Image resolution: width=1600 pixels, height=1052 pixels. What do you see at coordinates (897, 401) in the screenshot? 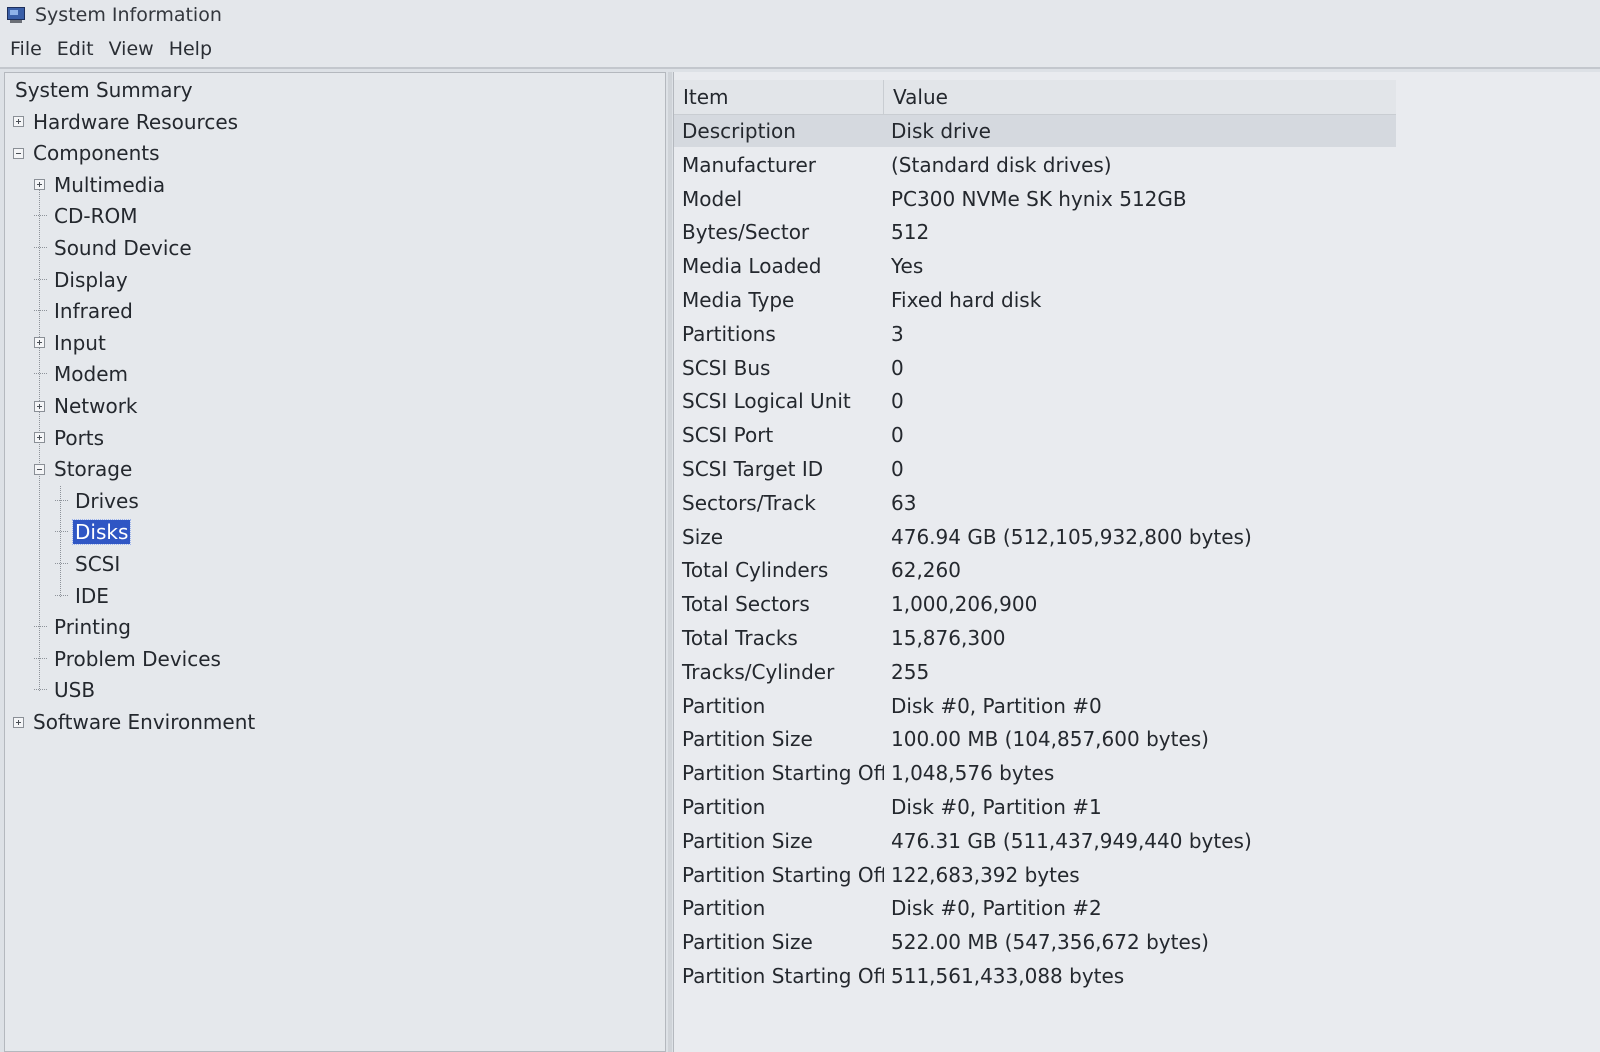
I see `row-item-value: 0` at bounding box center [897, 401].